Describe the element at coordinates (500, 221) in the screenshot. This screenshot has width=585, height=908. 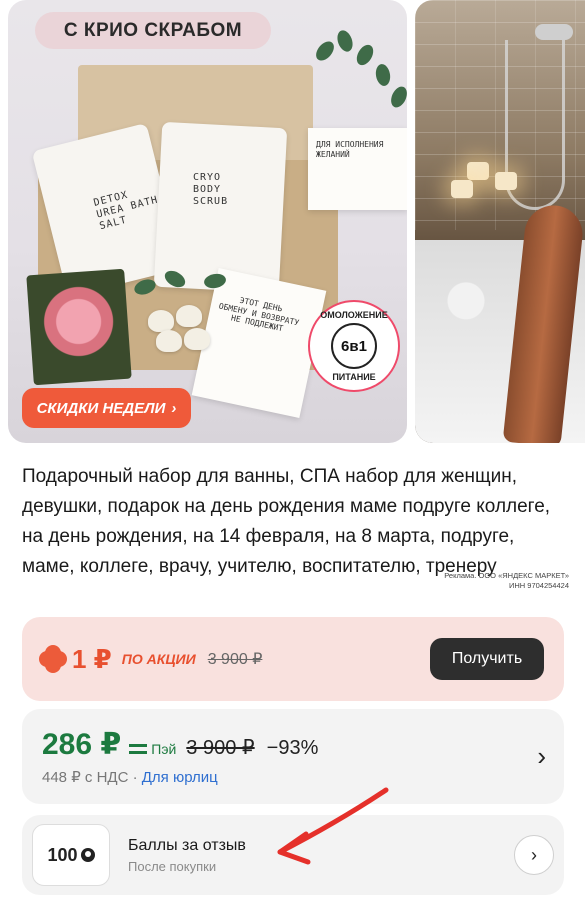
I see `product-photo-secondary` at that location.